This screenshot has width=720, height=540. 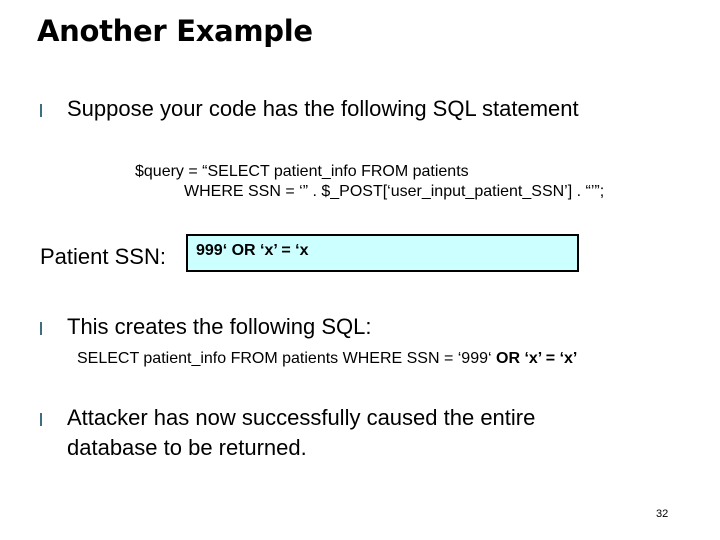 What do you see at coordinates (382, 253) in the screenshot?
I see `patient-ssn-input: 999‘ OR ‘x’ = ‘x` at bounding box center [382, 253].